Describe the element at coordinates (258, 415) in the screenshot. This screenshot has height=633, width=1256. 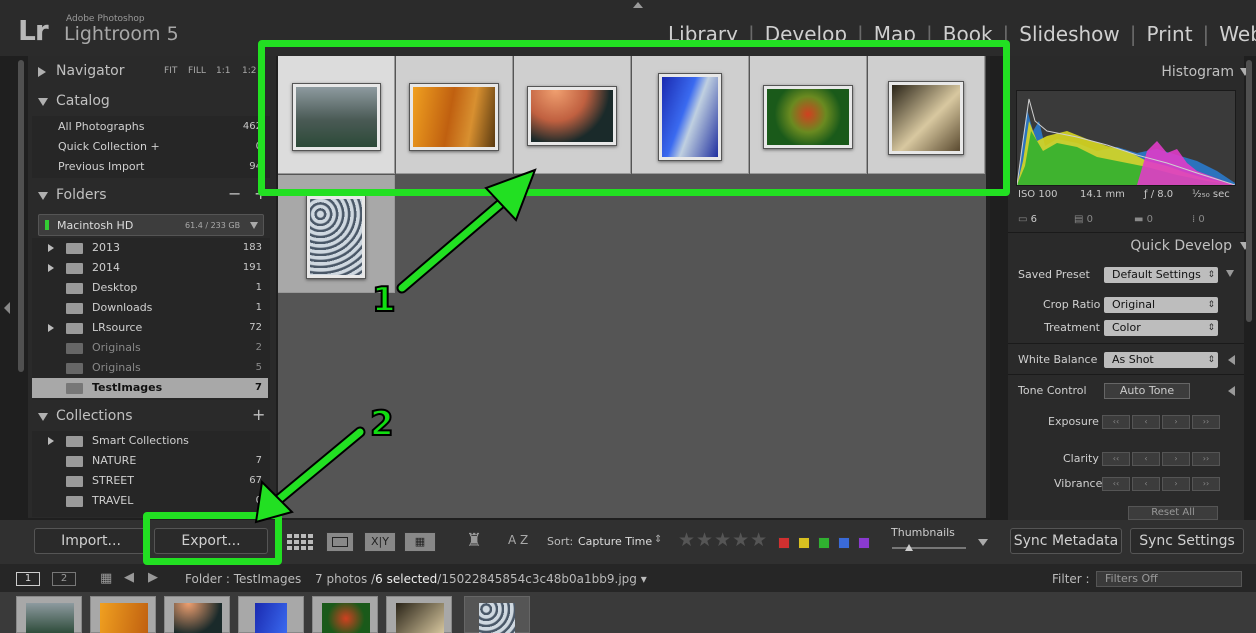
I see `add-collection-button: +` at that location.